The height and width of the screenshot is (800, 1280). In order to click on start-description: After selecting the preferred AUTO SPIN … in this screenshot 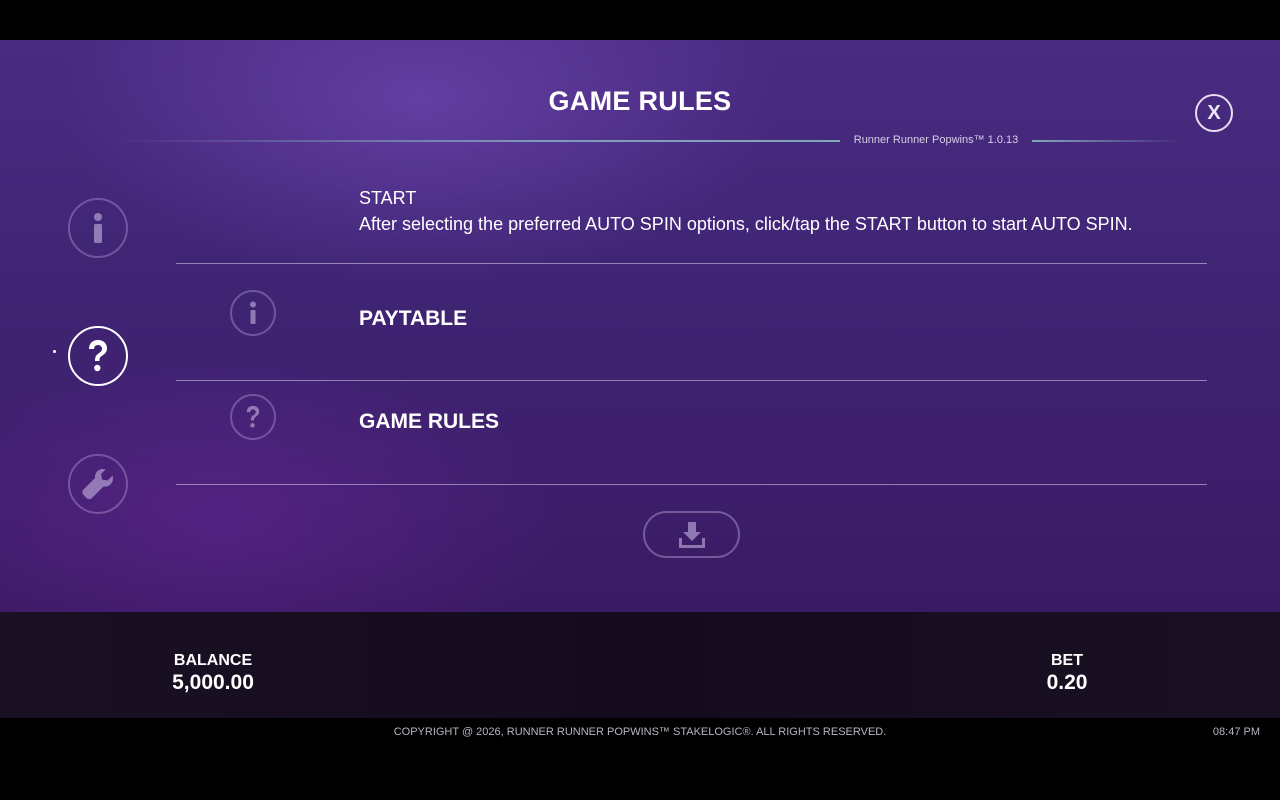, I will do `click(746, 224)`.